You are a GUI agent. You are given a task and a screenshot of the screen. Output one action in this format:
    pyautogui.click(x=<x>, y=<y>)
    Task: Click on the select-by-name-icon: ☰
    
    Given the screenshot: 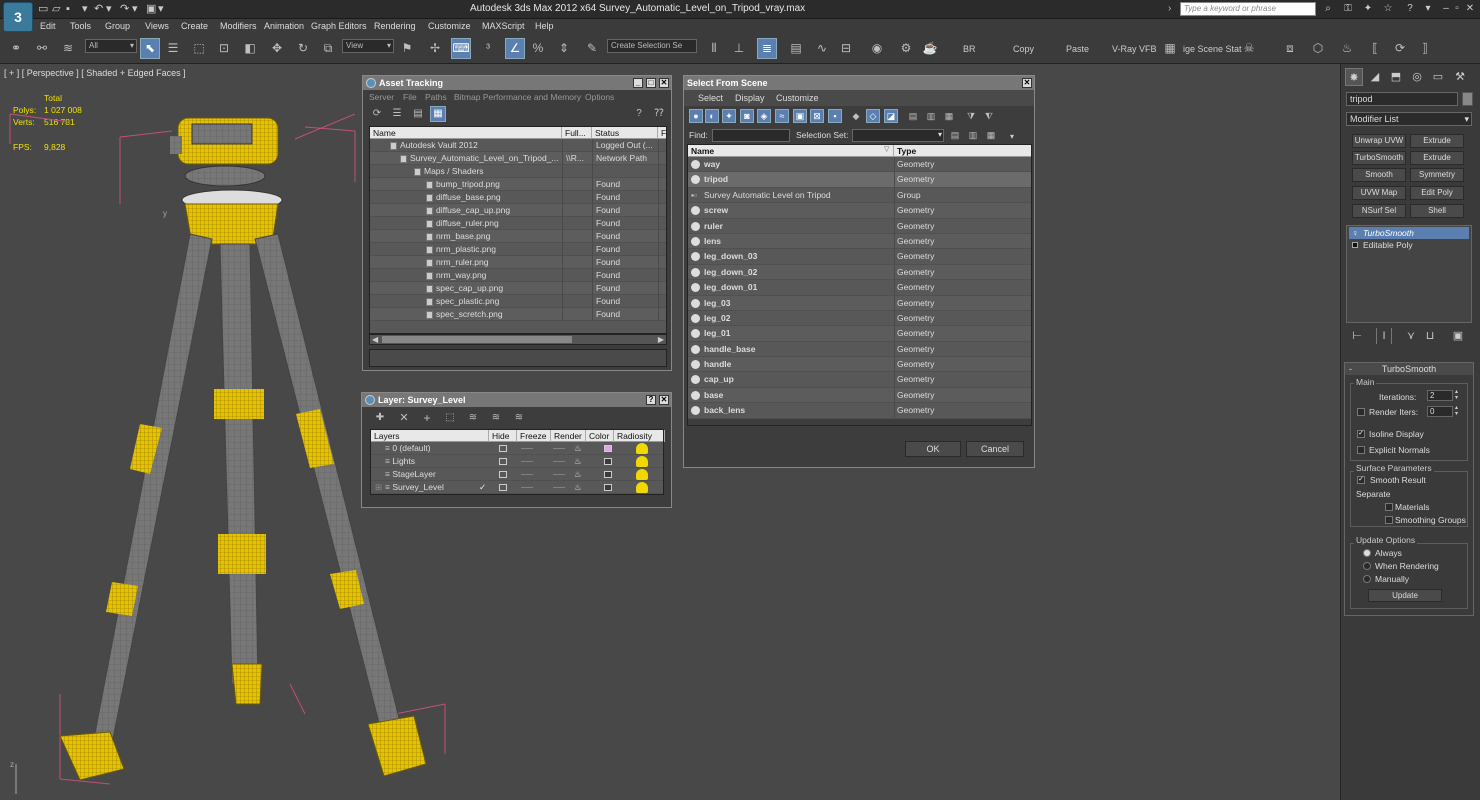 What is the action you would take?
    pyautogui.click(x=173, y=48)
    